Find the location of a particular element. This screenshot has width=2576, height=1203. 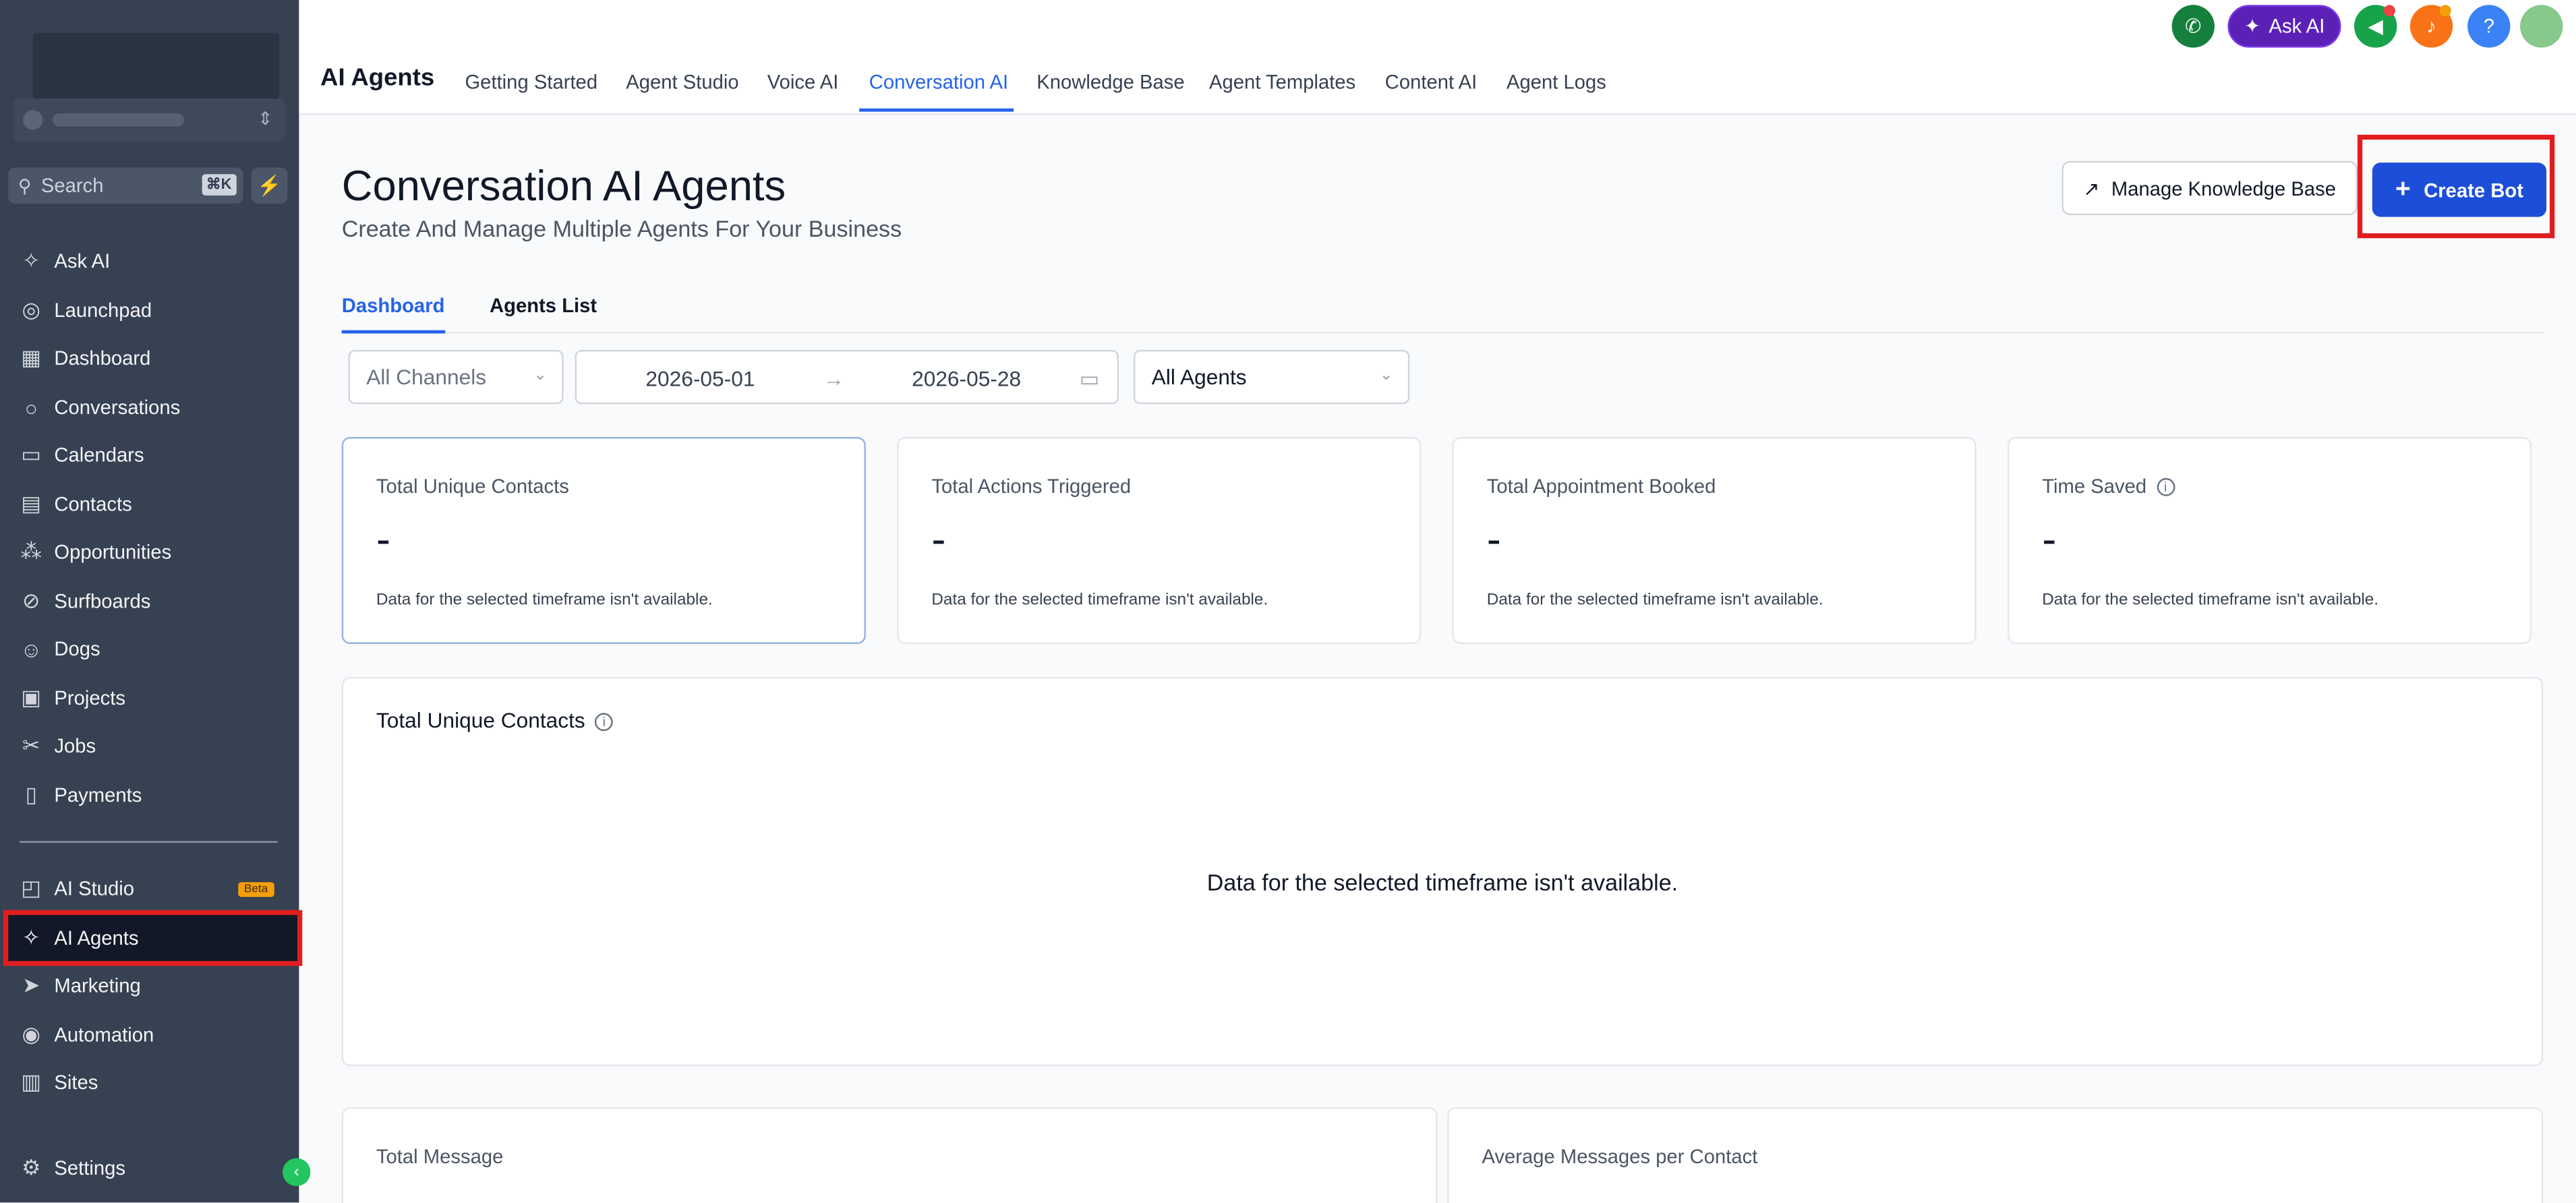

account-name is located at coordinates (118, 120).